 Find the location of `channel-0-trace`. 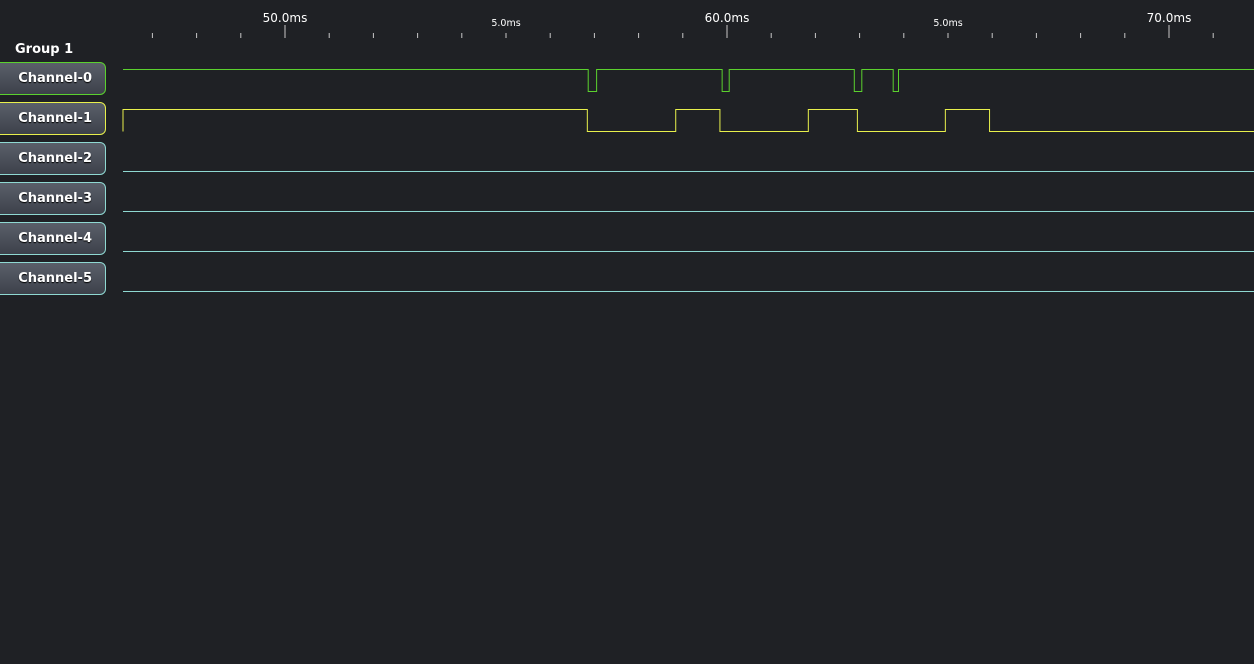

channel-0-trace is located at coordinates (688, 80).